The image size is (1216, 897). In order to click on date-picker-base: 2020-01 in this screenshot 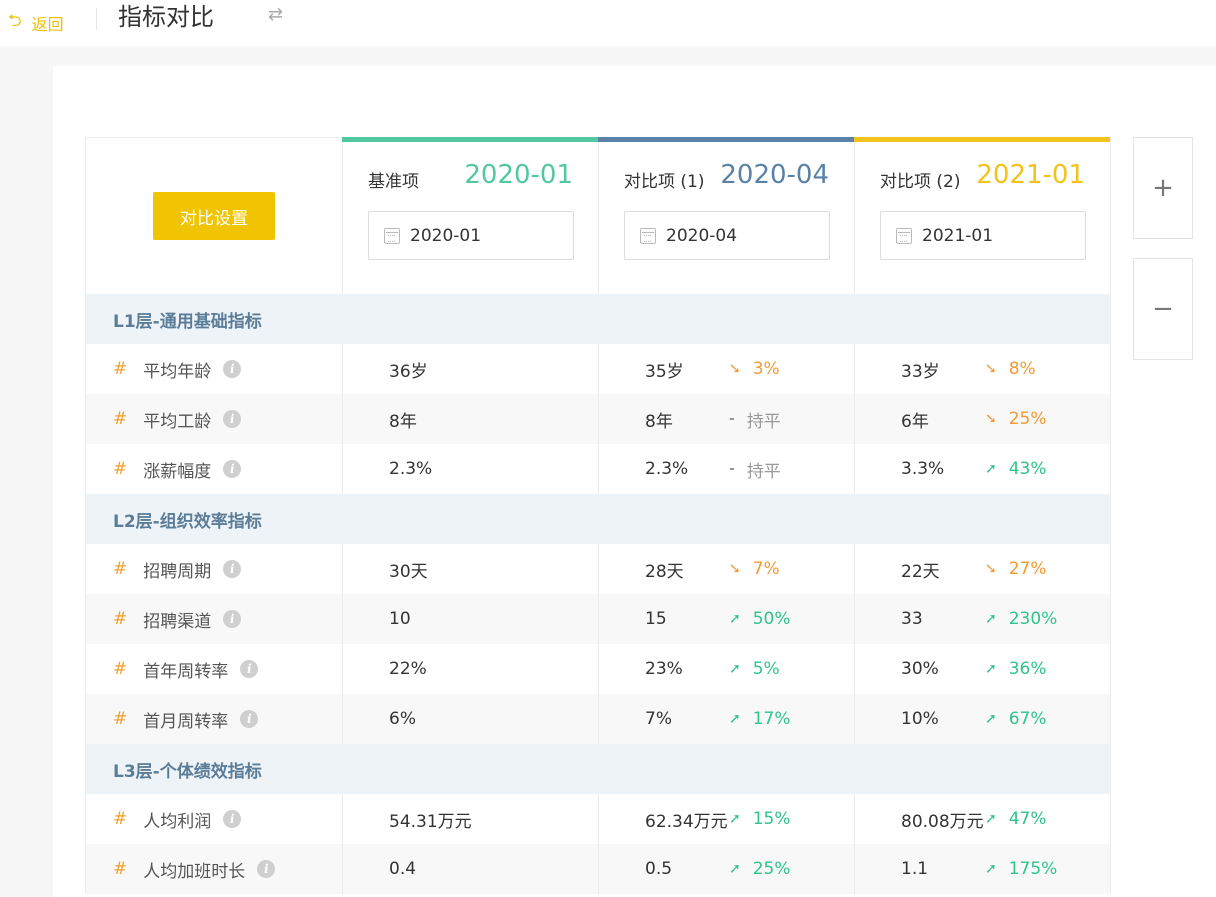, I will do `click(471, 235)`.